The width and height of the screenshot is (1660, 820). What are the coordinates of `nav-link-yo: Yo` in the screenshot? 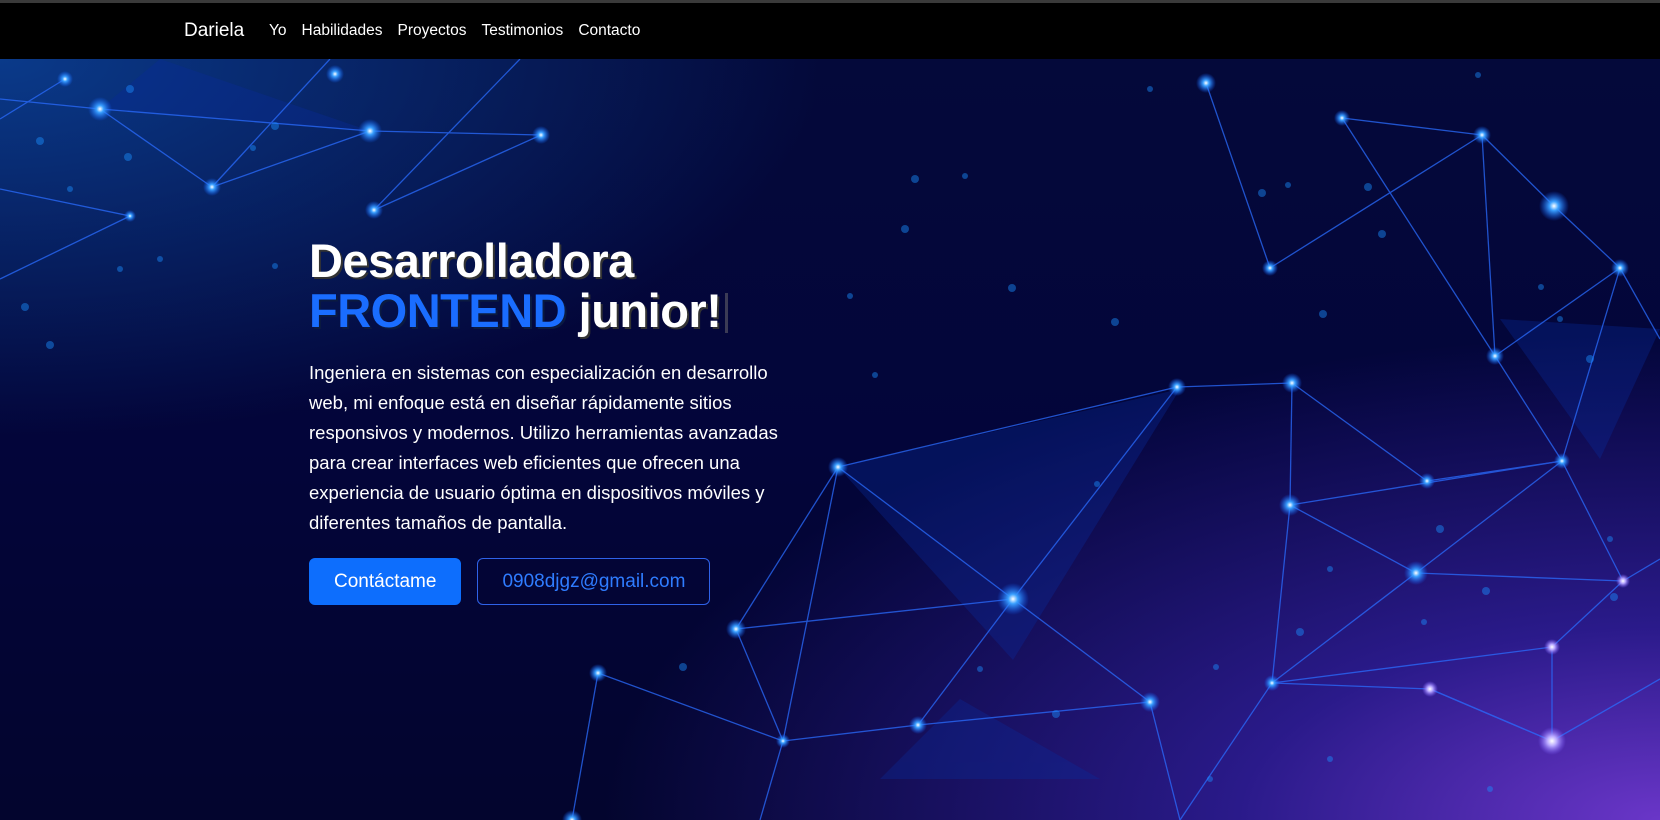 It's located at (278, 31).